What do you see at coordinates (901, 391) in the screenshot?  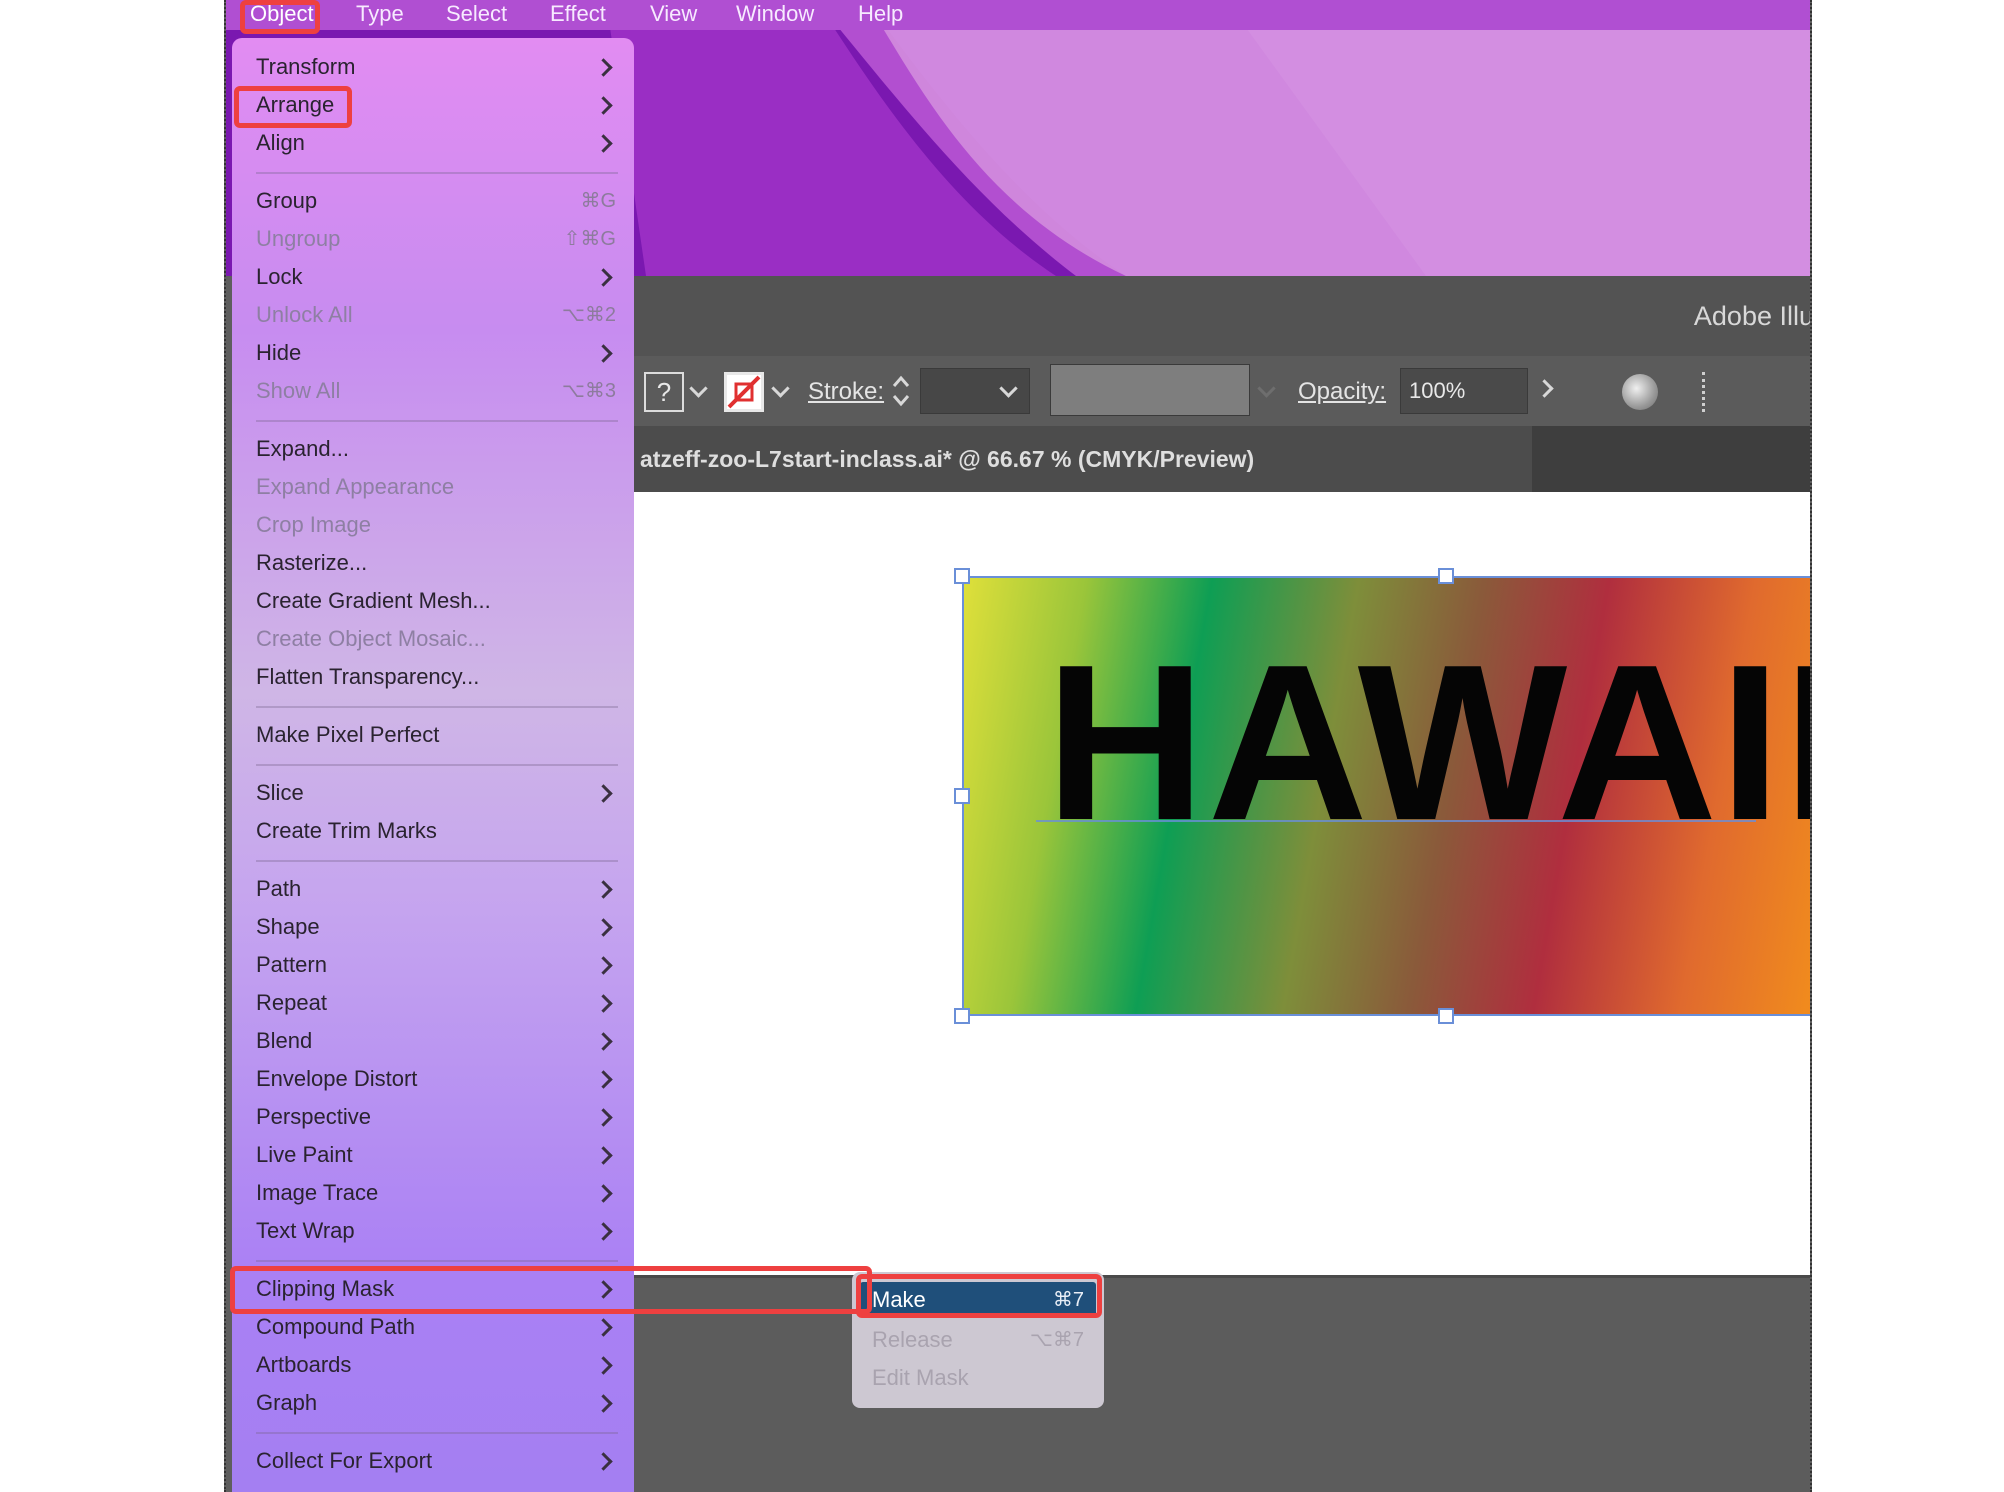 I see `stroke-stepper-icon` at bounding box center [901, 391].